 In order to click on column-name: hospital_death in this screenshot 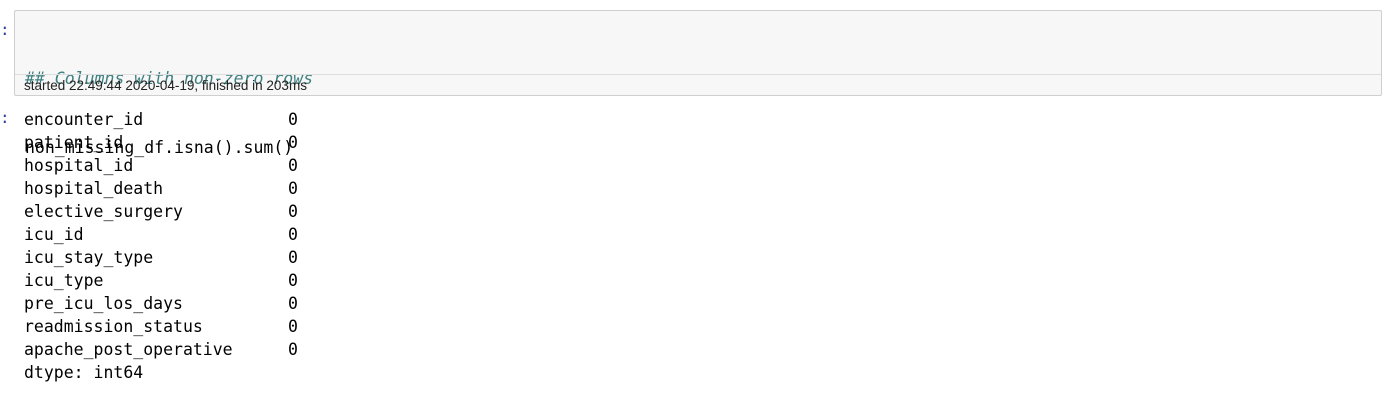, I will do `click(94, 188)`.